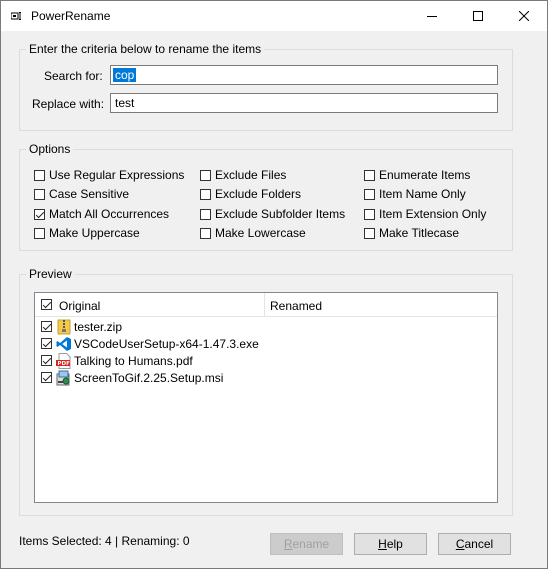 The width and height of the screenshot is (548, 569). Describe the element at coordinates (64, 360) in the screenshot. I see `pdf-icon: PDF` at that location.